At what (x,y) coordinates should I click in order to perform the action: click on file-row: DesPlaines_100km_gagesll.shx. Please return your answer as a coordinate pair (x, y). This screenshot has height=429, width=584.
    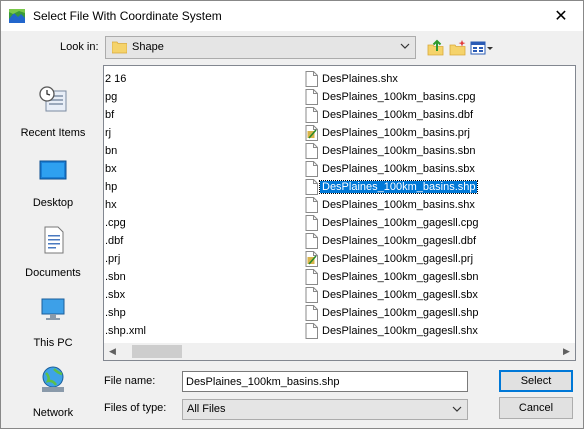
    Looking at the image, I should click on (435, 331).